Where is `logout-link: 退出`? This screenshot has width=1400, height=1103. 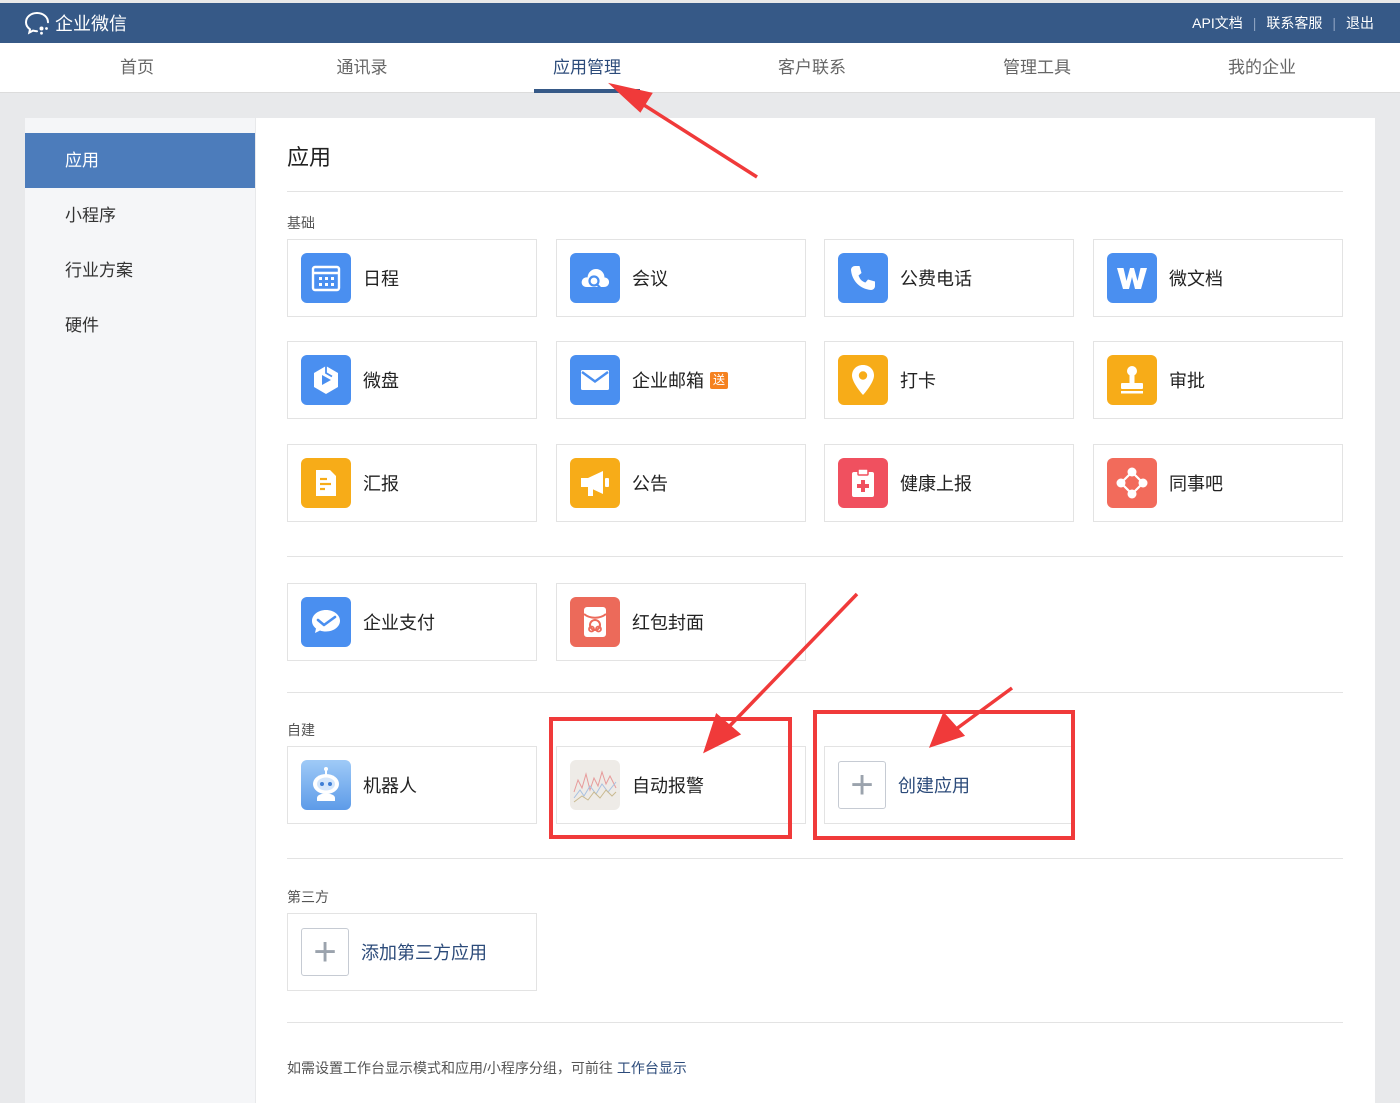 logout-link: 退出 is located at coordinates (1360, 23).